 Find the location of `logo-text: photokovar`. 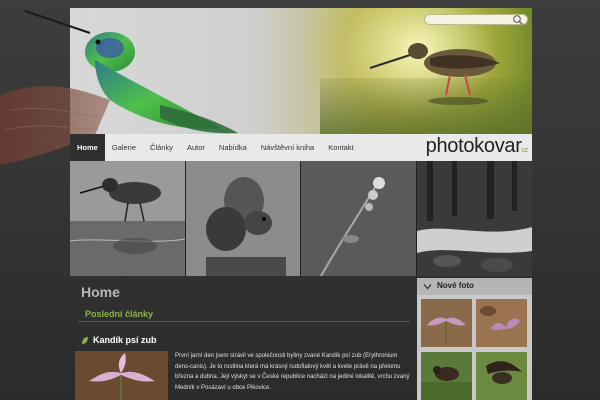

logo-text: photokovar is located at coordinates (473, 146).